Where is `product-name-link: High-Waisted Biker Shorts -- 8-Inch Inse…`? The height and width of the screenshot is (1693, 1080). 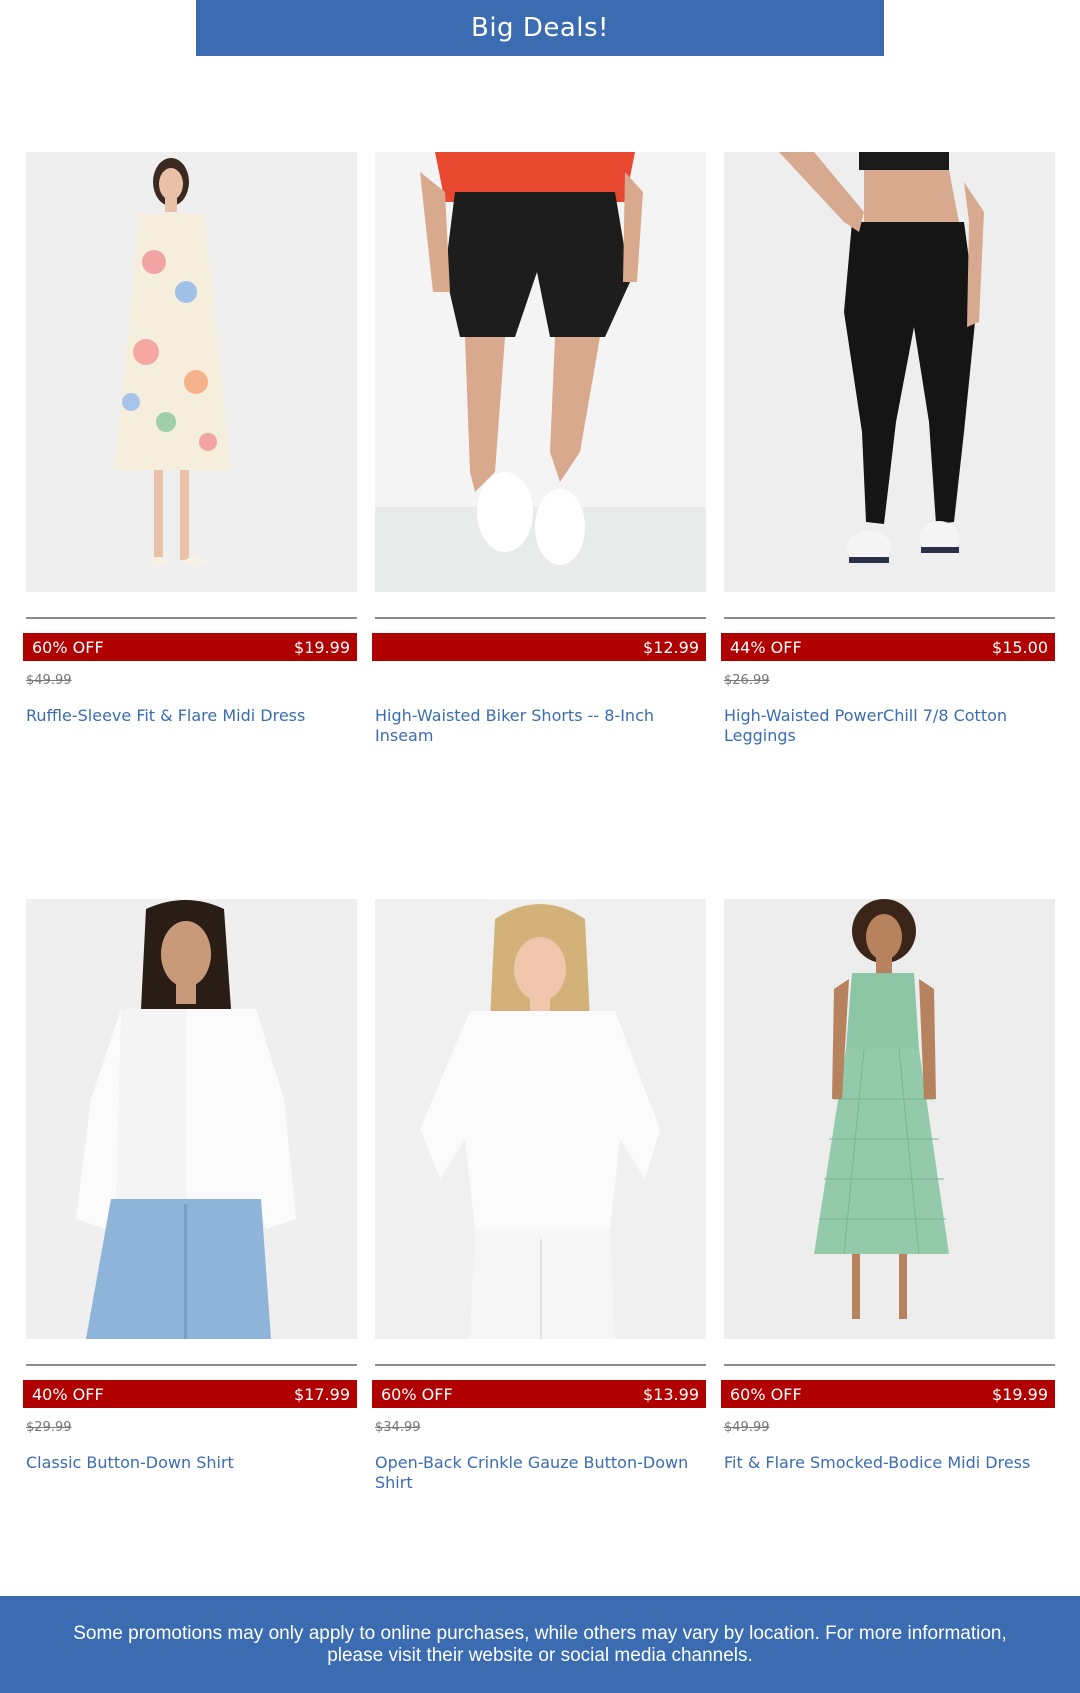
product-name-link: High-Waisted Biker Shorts -- 8-Inch Inse… is located at coordinates (540, 726).